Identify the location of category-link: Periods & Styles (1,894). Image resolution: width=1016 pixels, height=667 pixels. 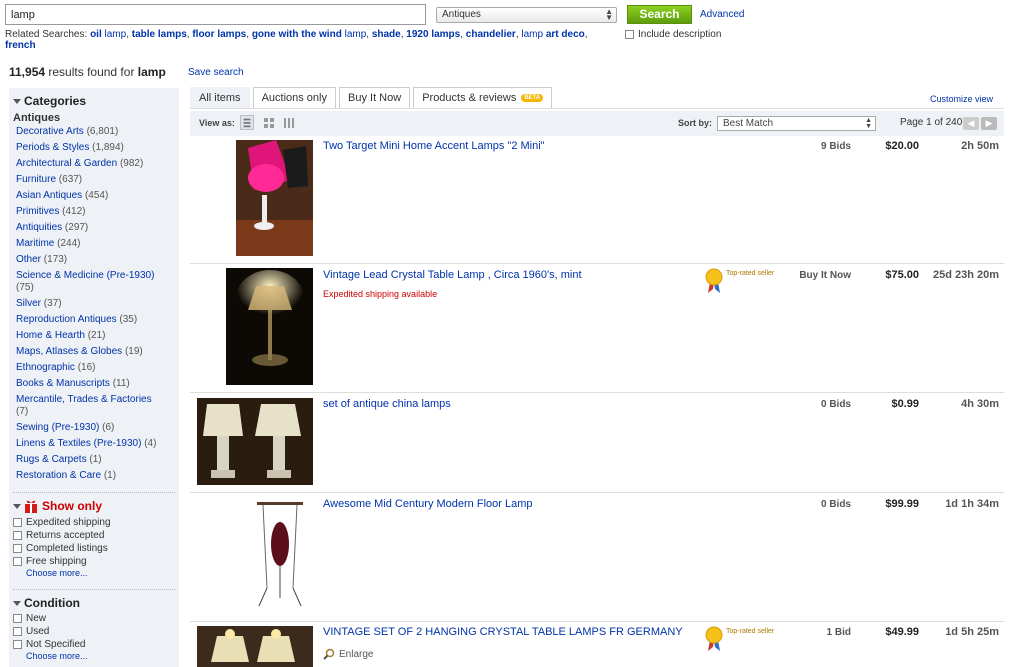
(85, 148).